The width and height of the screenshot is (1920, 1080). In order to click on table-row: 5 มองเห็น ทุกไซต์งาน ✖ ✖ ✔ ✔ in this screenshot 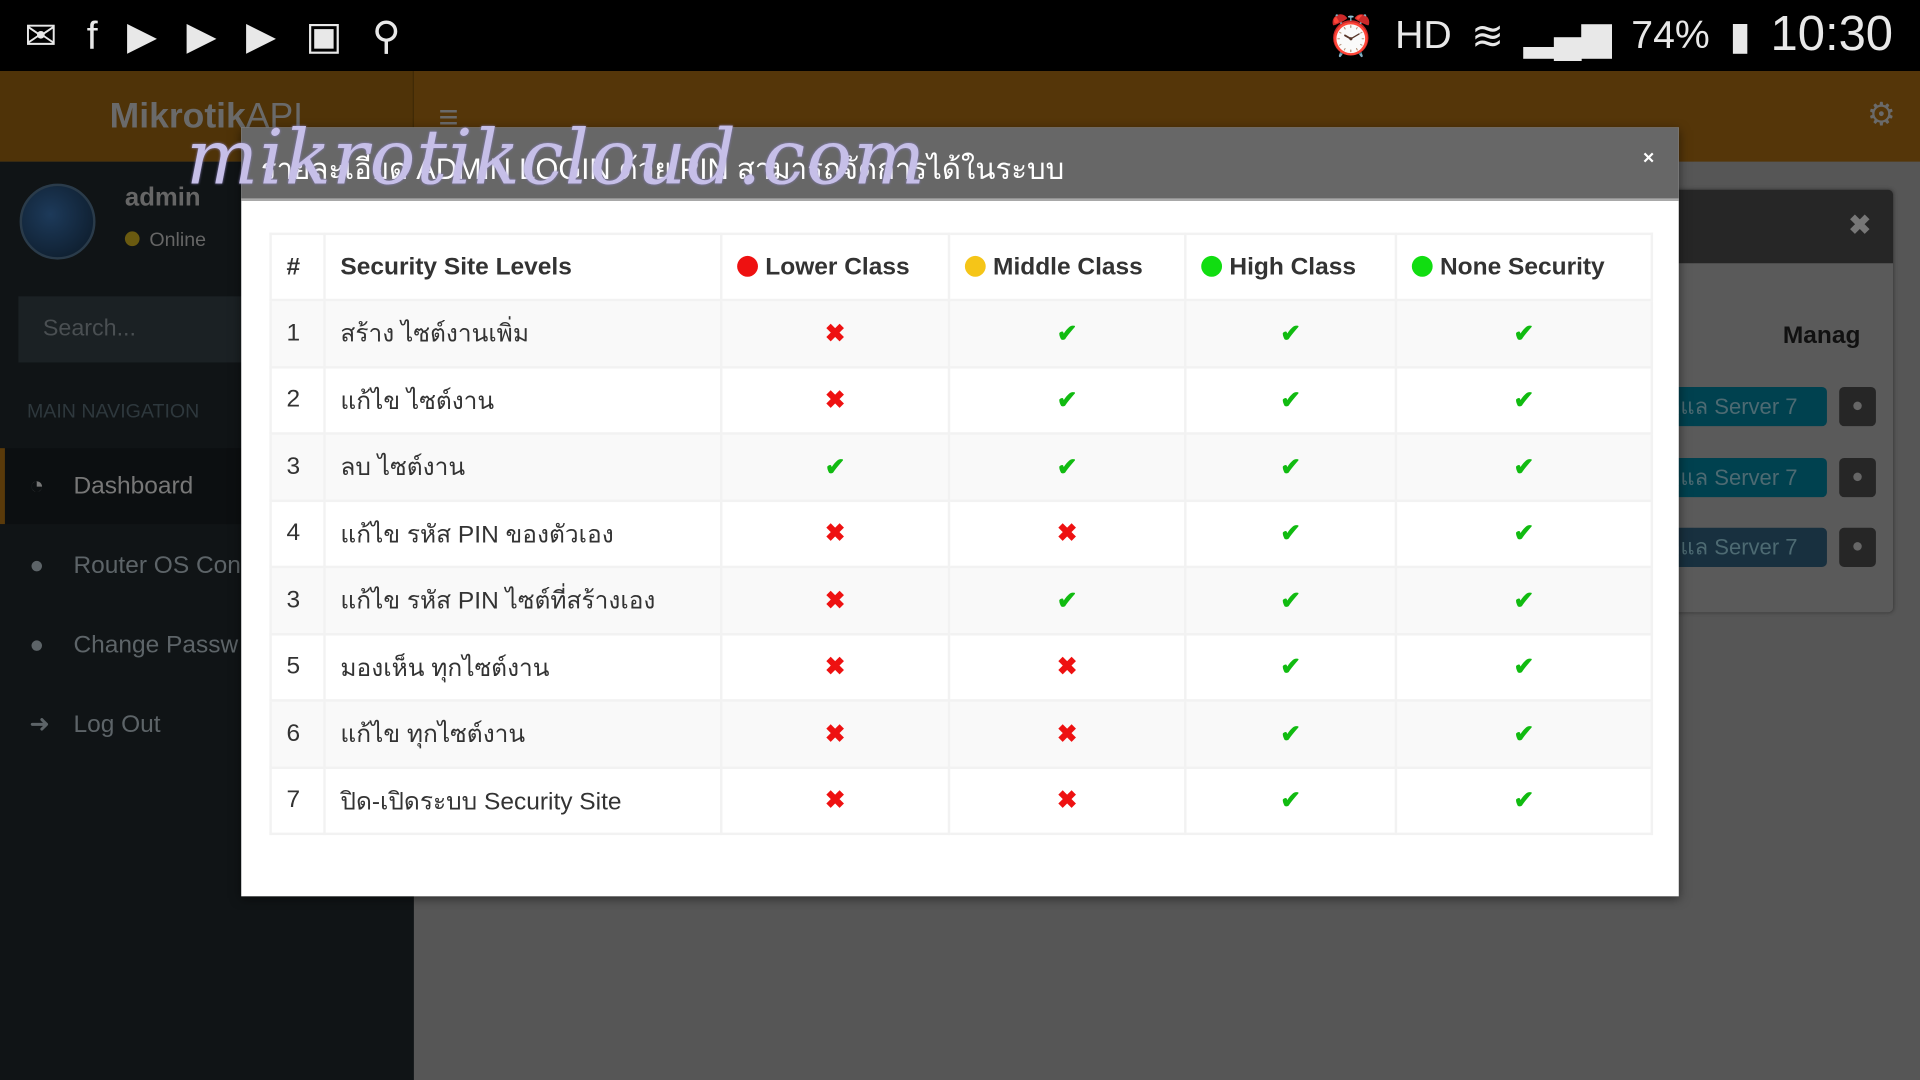, I will do `click(961, 667)`.